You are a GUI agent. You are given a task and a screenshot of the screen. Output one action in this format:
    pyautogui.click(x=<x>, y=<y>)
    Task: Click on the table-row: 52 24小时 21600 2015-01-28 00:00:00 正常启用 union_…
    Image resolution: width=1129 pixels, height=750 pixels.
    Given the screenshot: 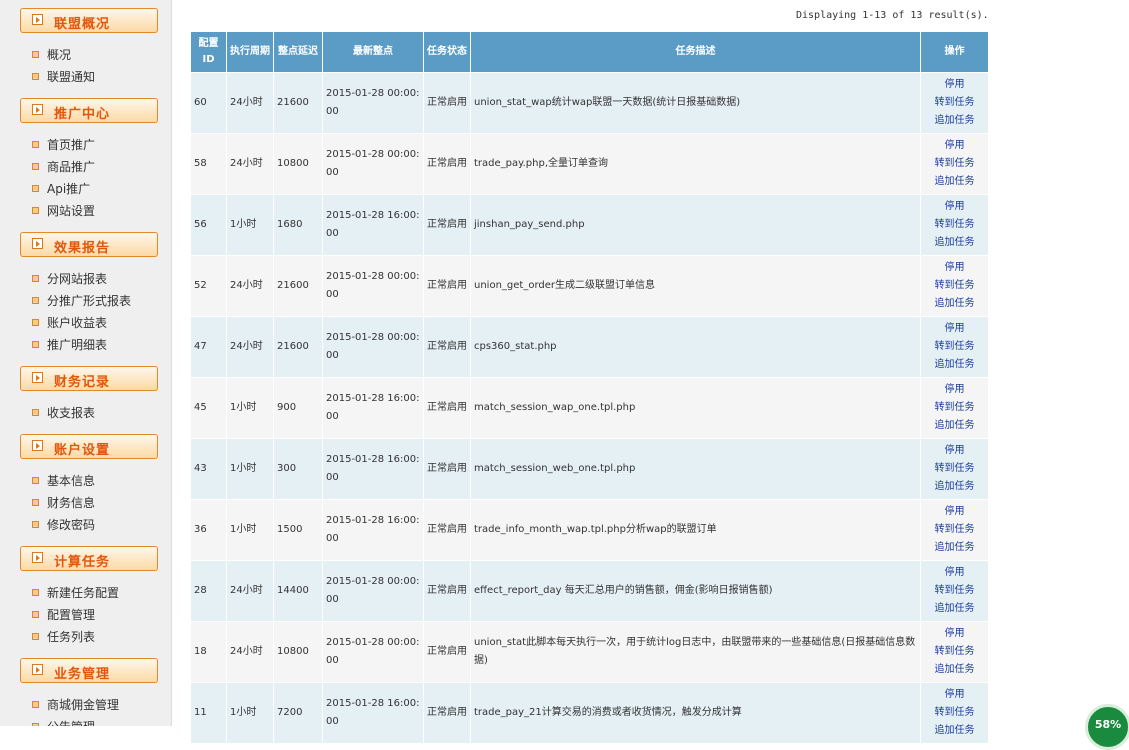 What is the action you would take?
    pyautogui.click(x=589, y=286)
    